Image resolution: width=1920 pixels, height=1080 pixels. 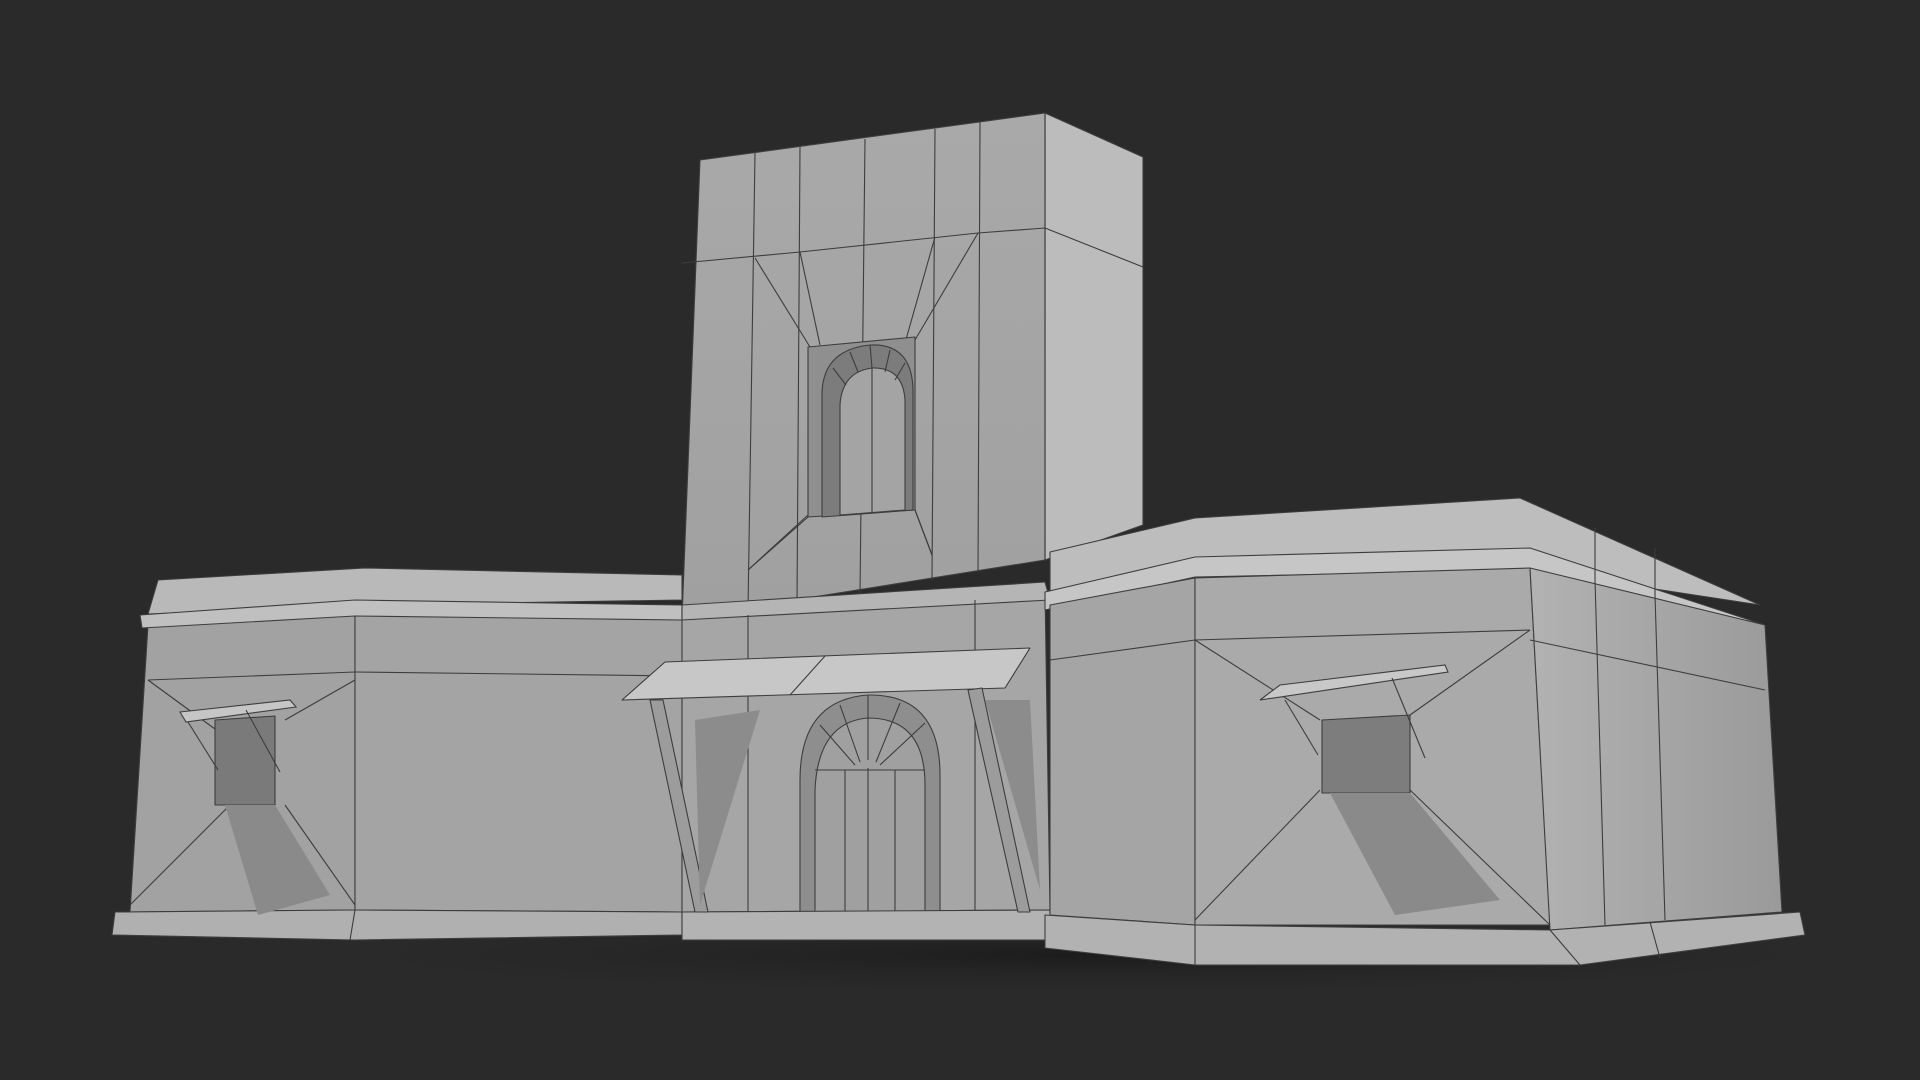 I want to click on left-wing, so click(x=397, y=754).